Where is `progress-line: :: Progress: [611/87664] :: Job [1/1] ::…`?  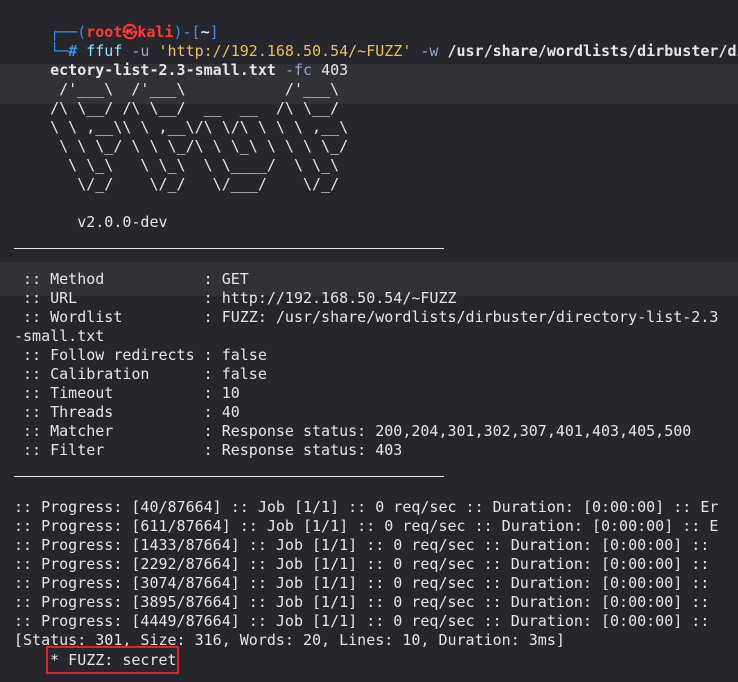 progress-line: :: Progress: [611/87664] :: Job [1/1] ::… is located at coordinates (366, 526).